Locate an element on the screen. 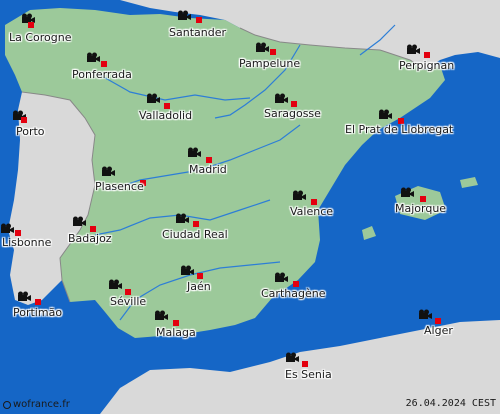 This screenshot has height=414, width=500. brand-footer: wofrance.fr is located at coordinates (36, 405).